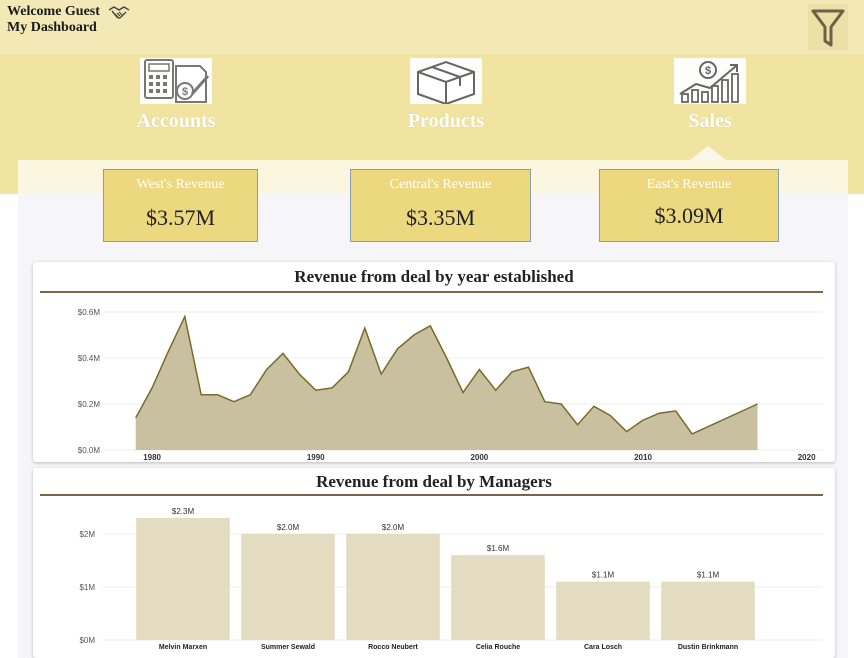  I want to click on nav-label-accounts: Accounts, so click(176, 121).